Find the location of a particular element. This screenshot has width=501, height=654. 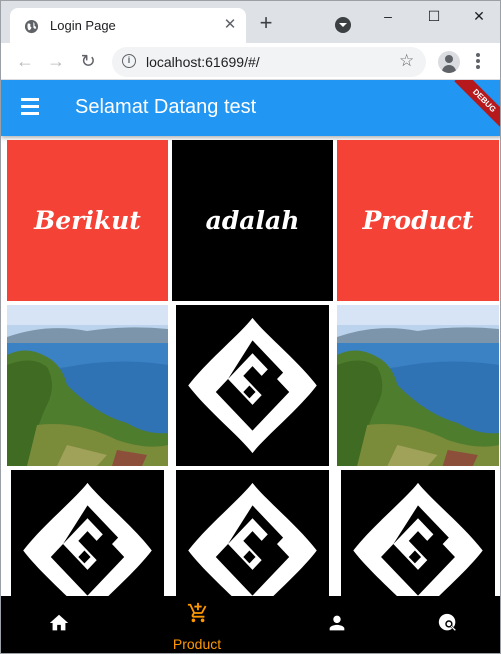

word-tile: Berikut is located at coordinates (87, 220).